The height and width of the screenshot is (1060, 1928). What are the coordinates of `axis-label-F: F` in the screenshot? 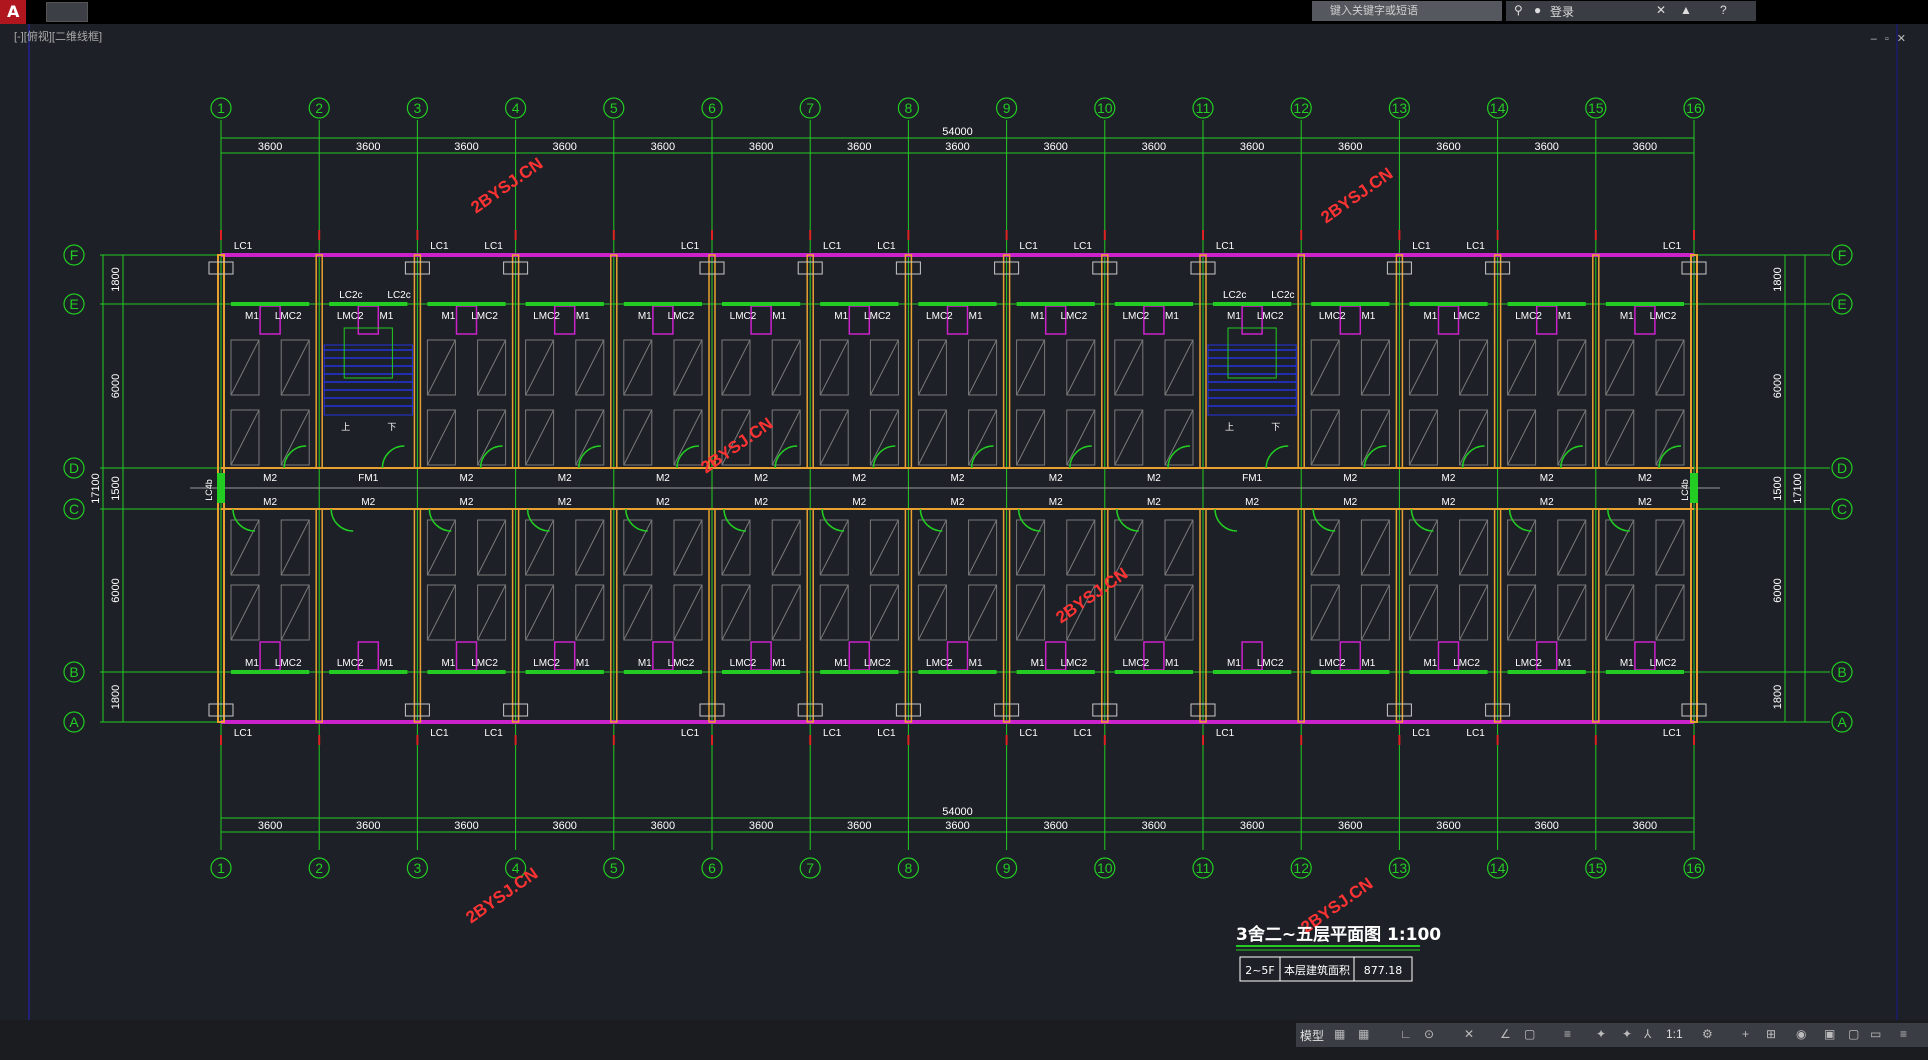 It's located at (1842, 255).